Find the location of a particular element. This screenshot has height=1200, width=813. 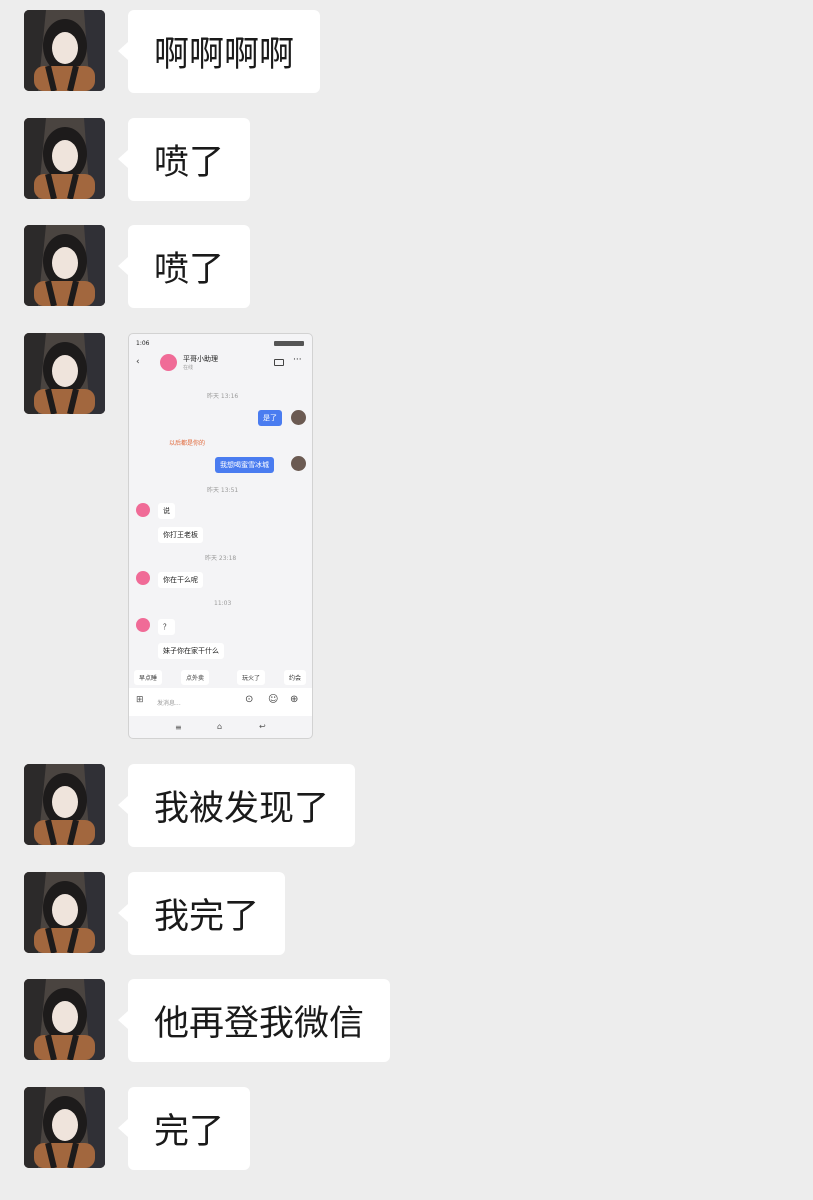

sent-message: 是了 is located at coordinates (270, 418).